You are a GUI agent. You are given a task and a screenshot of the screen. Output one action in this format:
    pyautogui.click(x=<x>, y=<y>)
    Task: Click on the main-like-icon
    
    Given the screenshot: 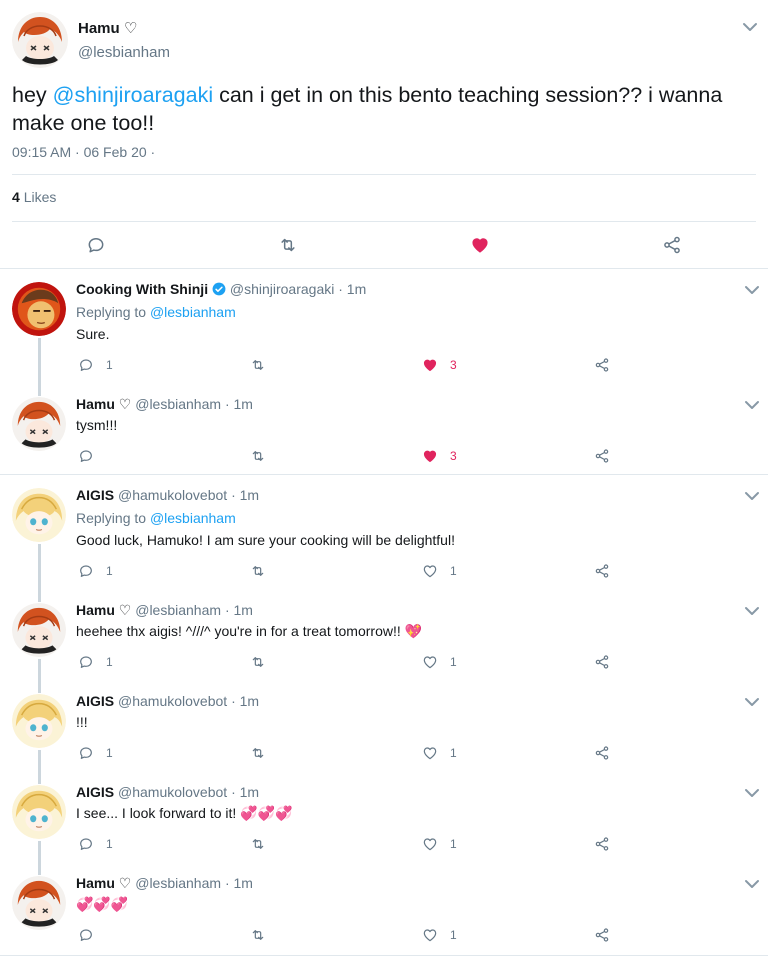 What is the action you would take?
    pyautogui.click(x=480, y=245)
    